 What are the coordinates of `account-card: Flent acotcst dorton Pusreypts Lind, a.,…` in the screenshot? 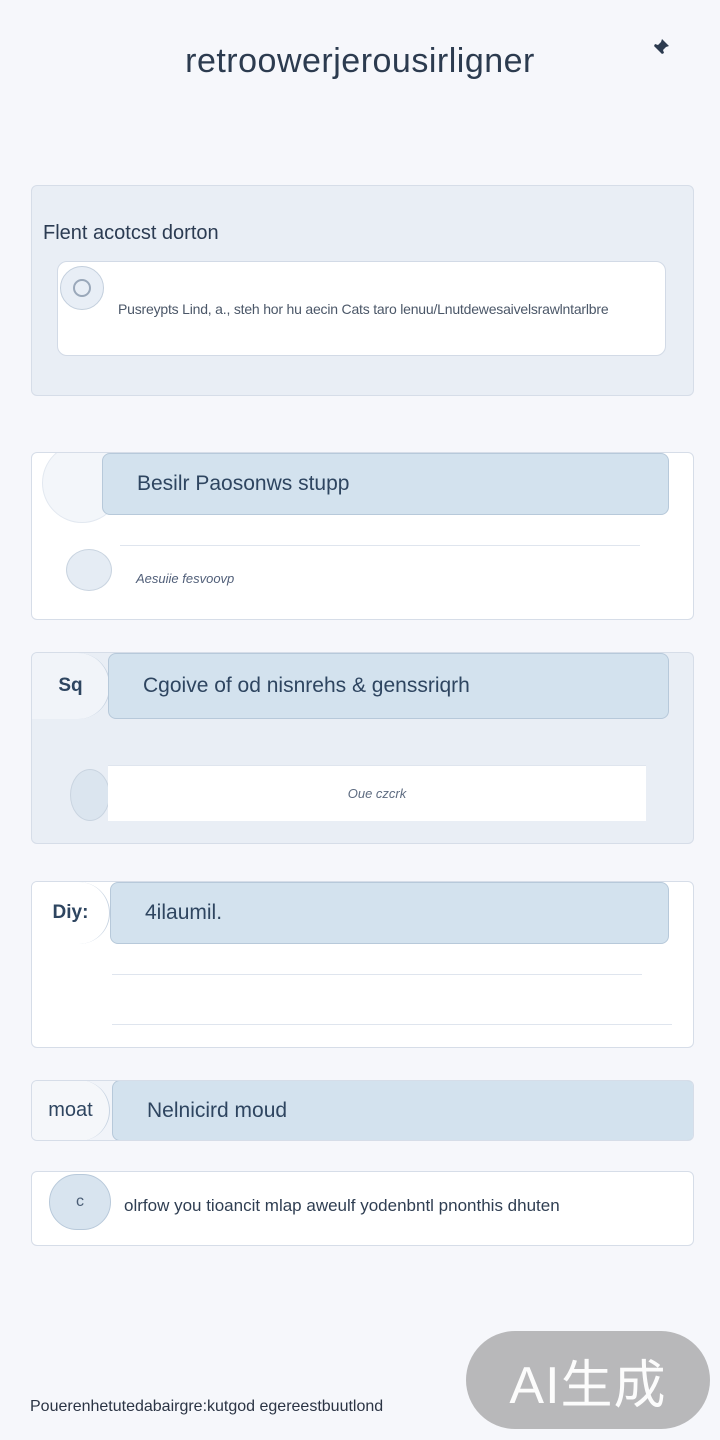 It's located at (362, 290).